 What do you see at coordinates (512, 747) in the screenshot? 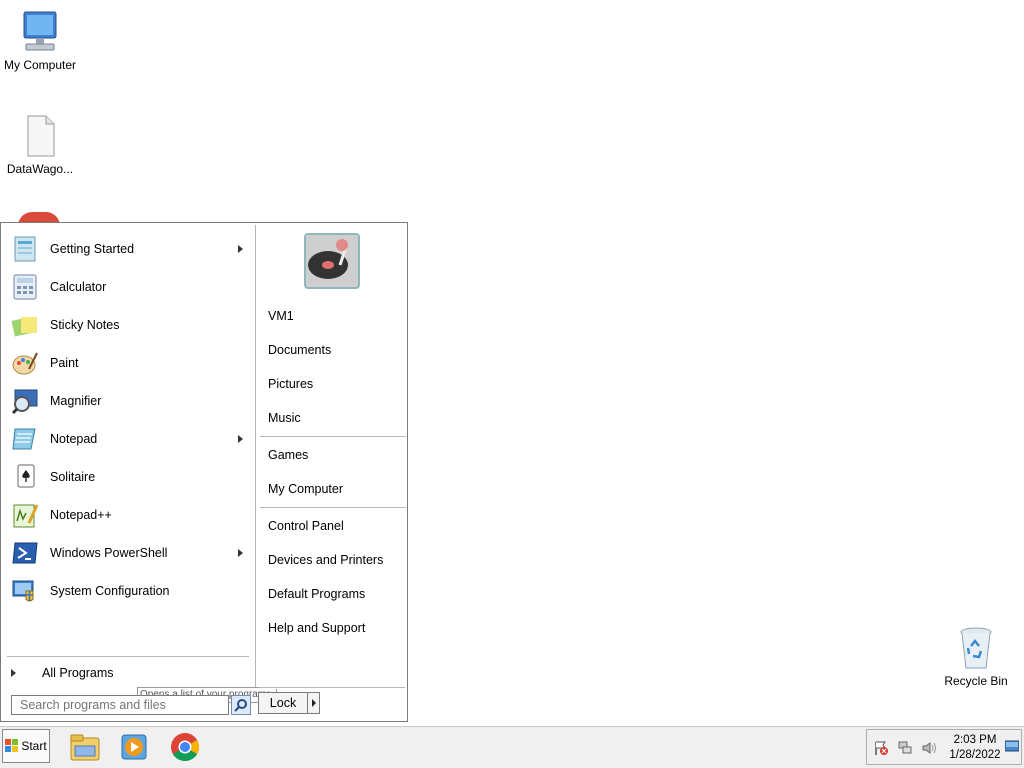
I see `taskbar: Start 2:03 PM 1/28/2022` at bounding box center [512, 747].